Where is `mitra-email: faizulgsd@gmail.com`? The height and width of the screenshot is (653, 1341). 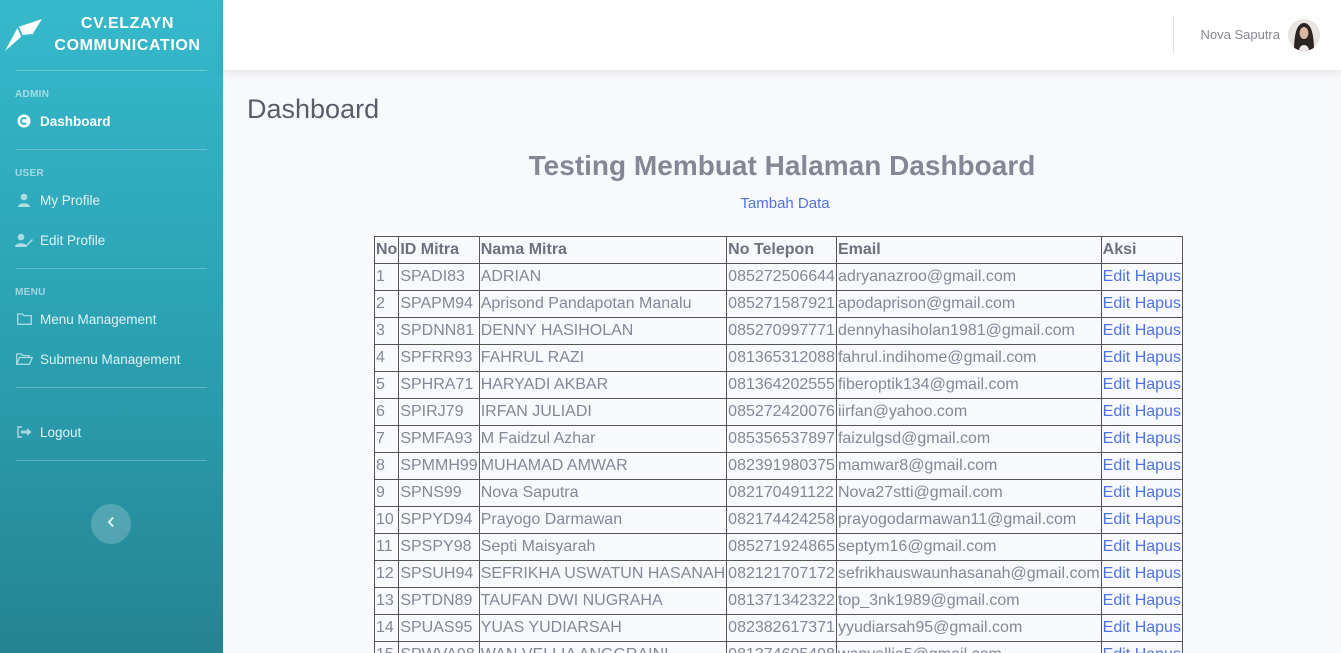 mitra-email: faizulgsd@gmail.com is located at coordinates (968, 439).